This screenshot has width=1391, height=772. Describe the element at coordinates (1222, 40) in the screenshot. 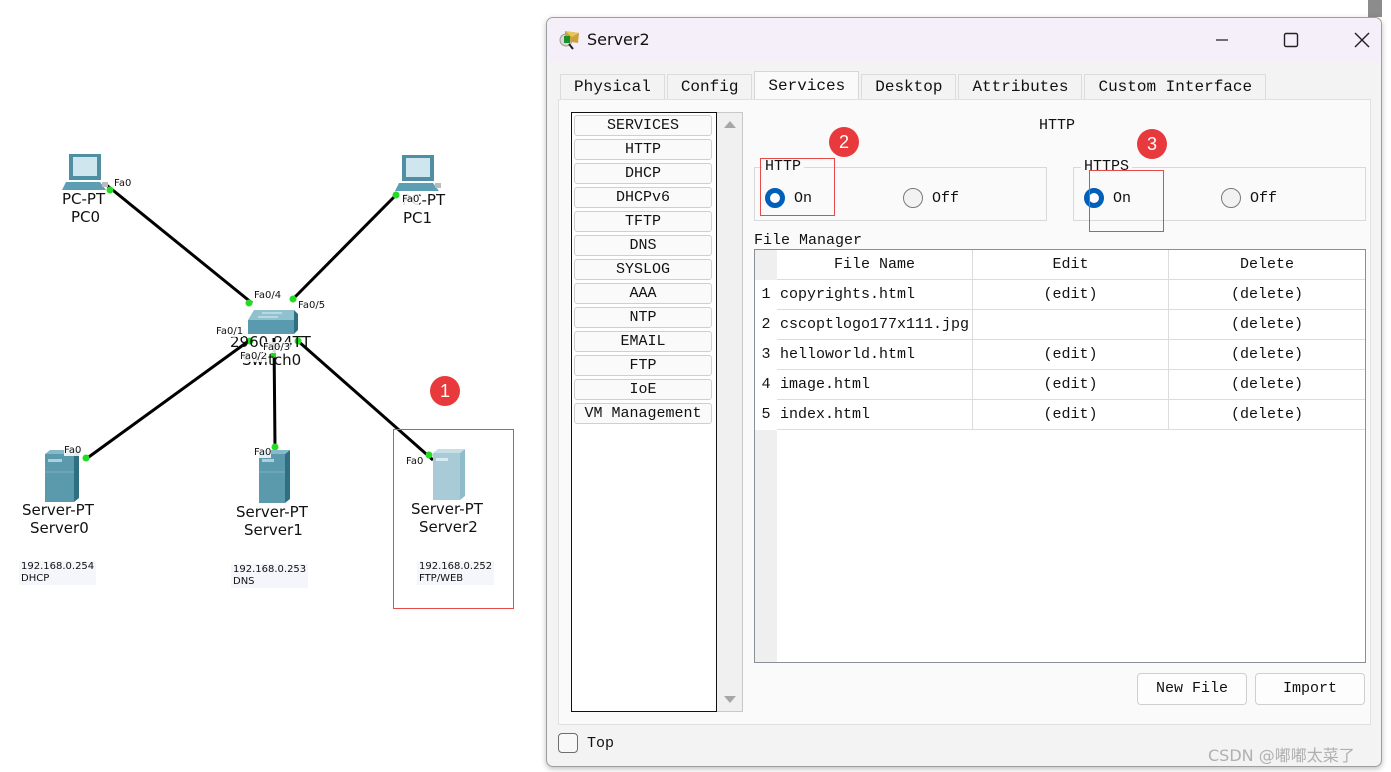

I see `minimize-button` at that location.